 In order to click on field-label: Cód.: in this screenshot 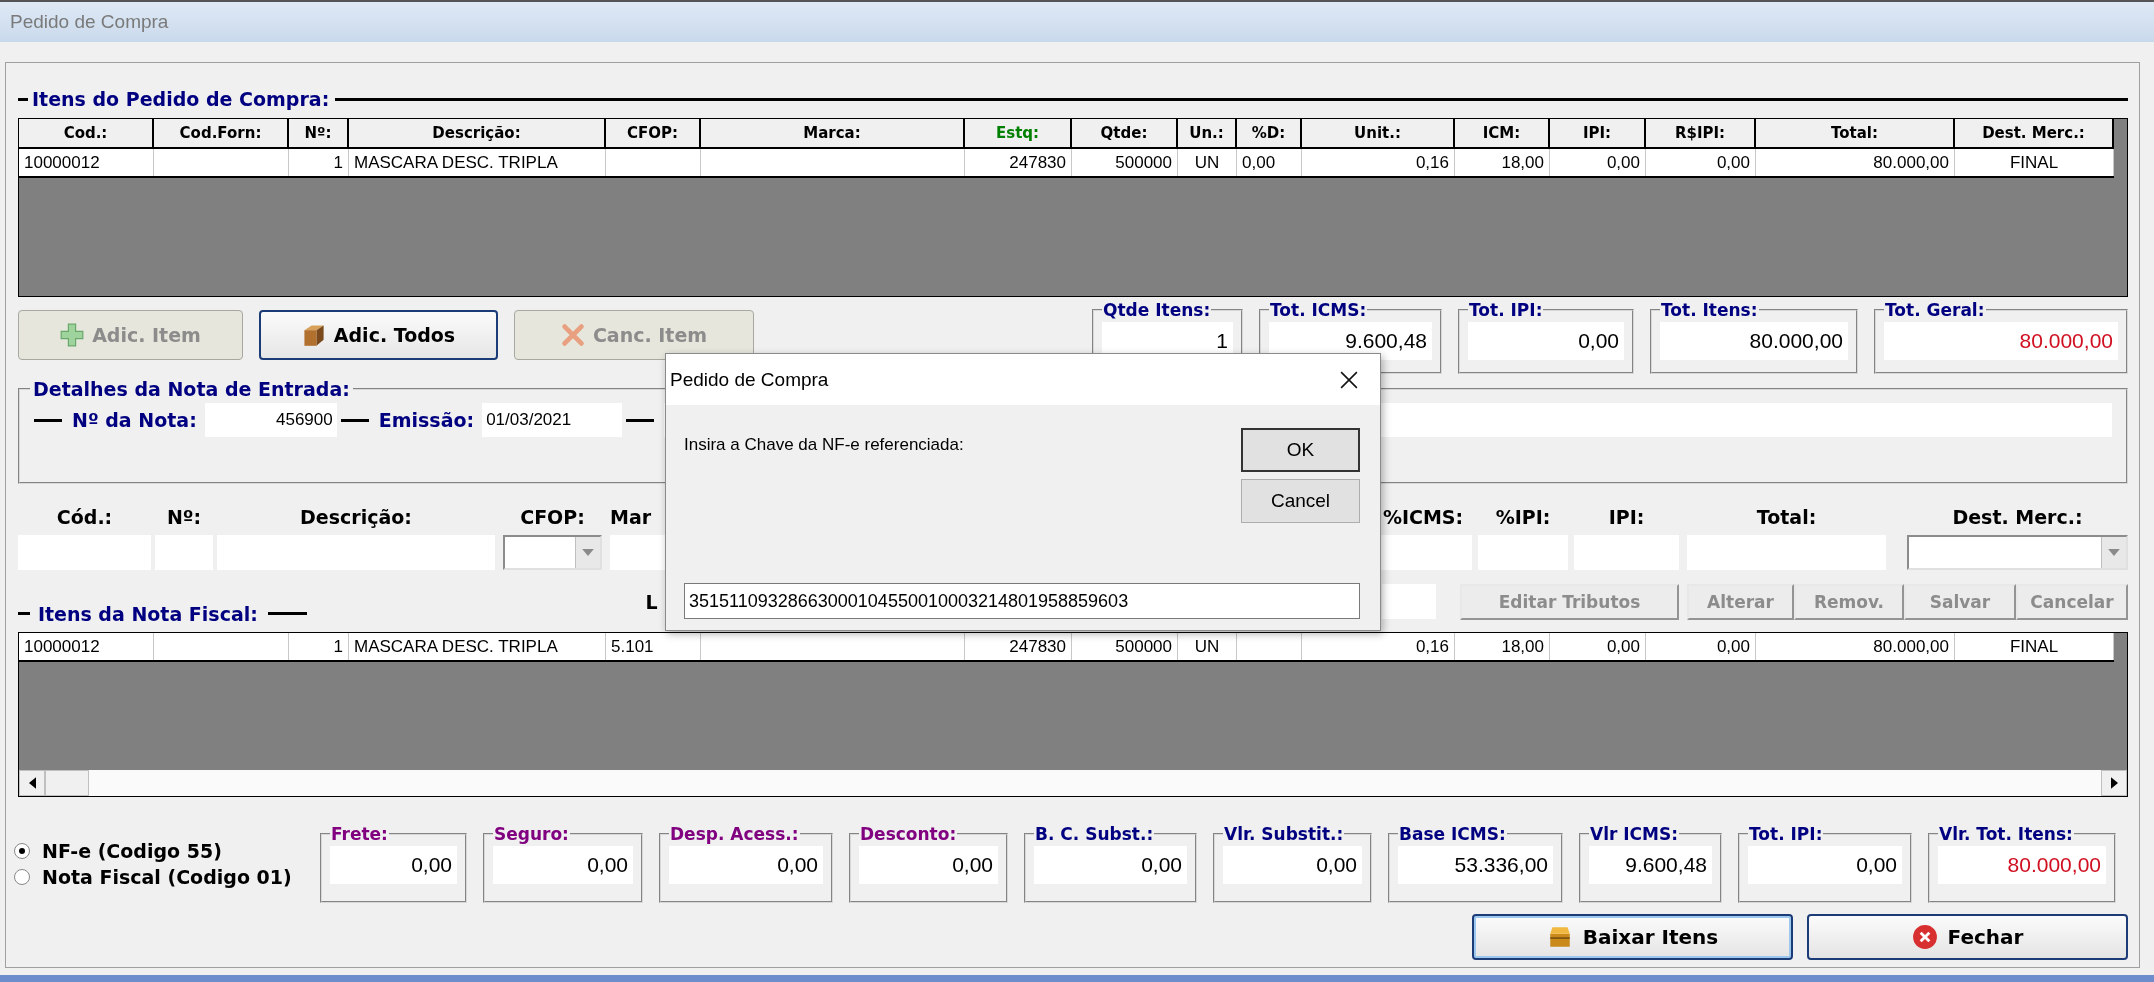, I will do `click(84, 518)`.